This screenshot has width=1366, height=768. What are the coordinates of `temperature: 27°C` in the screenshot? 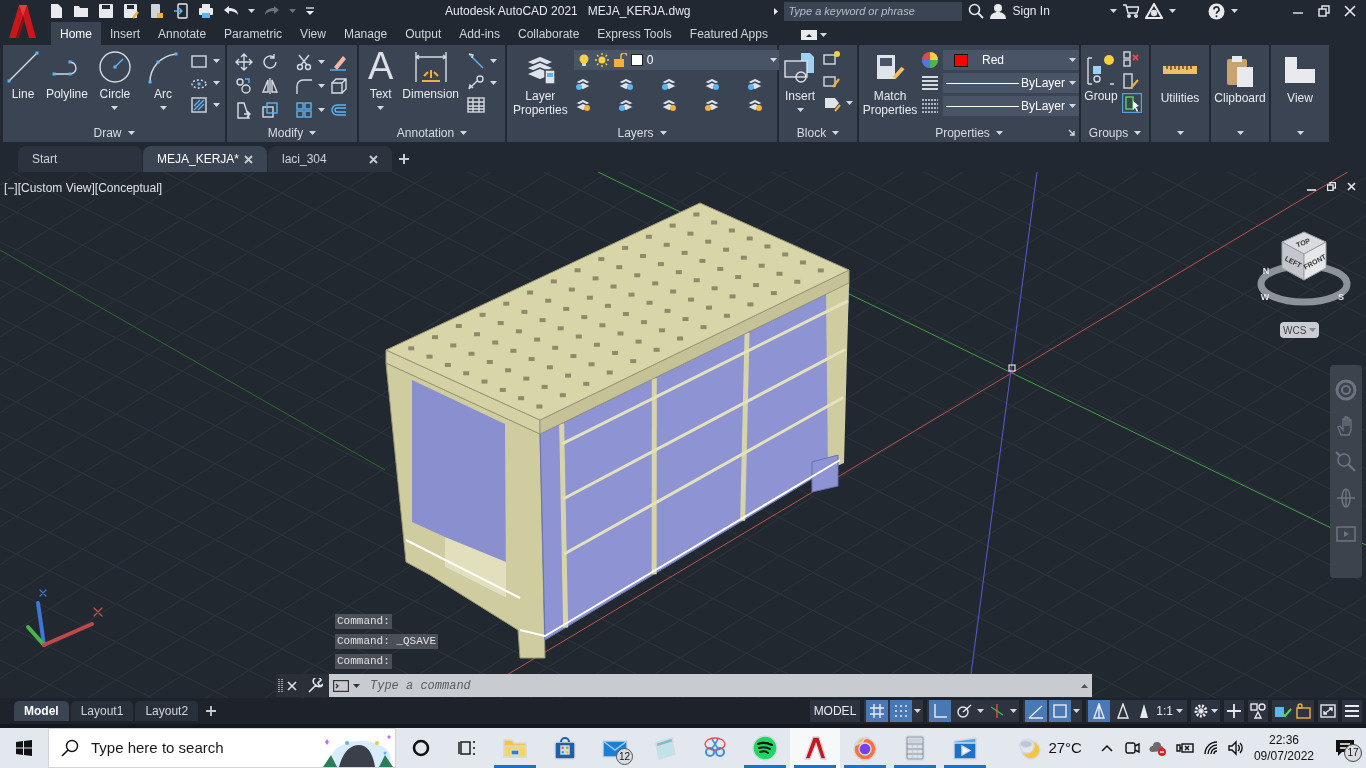 It's located at (1065, 748).